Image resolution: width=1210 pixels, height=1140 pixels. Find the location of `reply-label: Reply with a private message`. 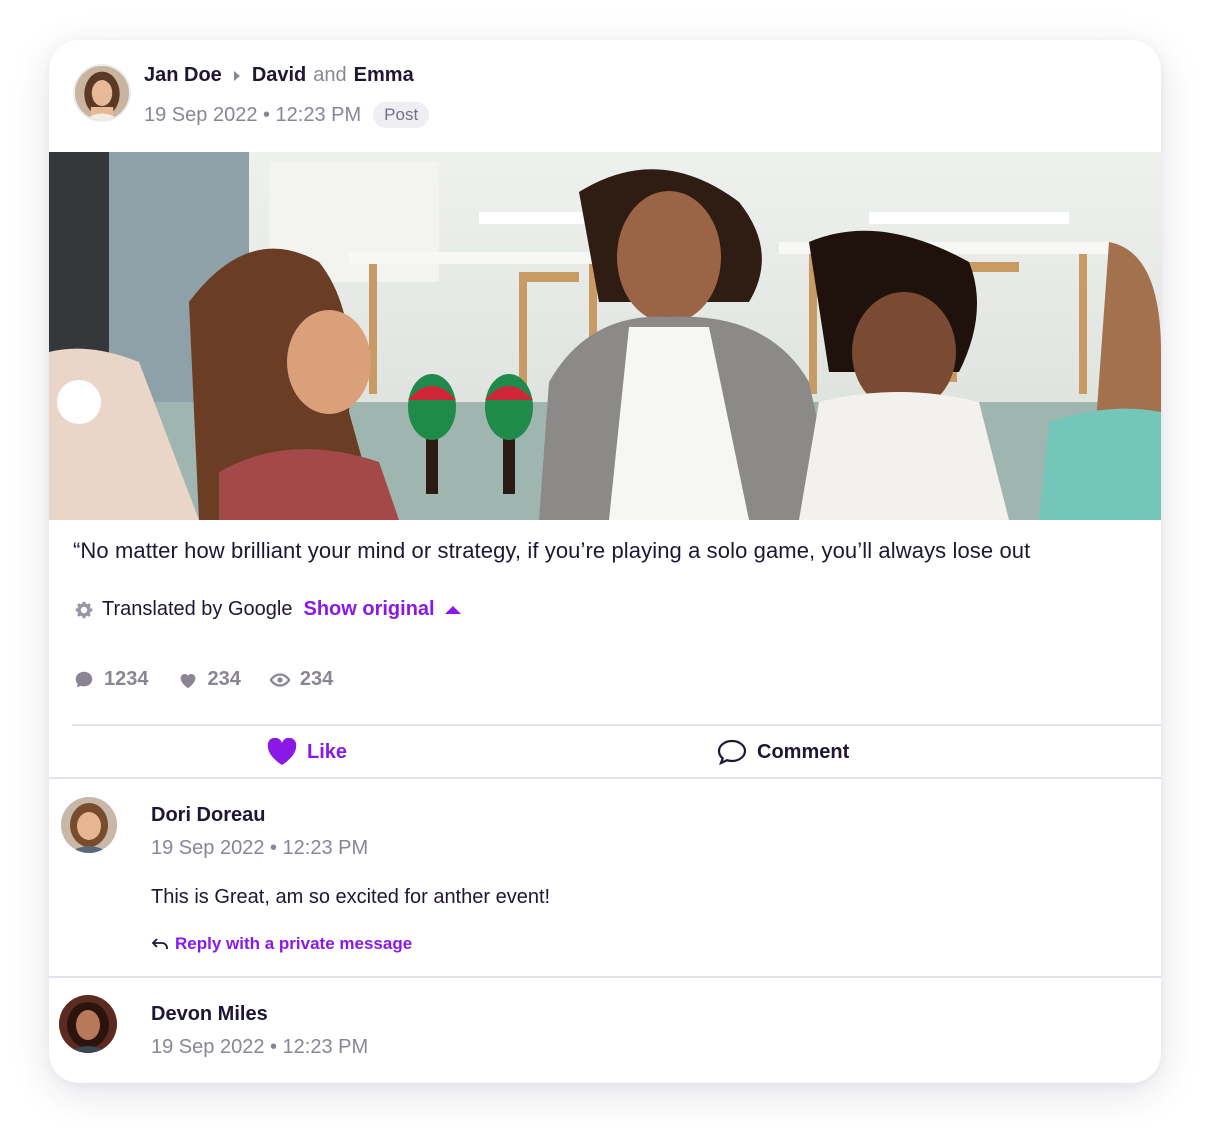

reply-label: Reply with a private message is located at coordinates (294, 943).